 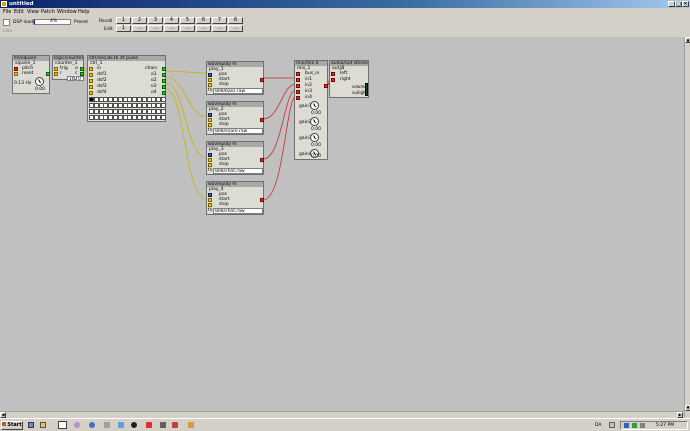 I want to click on play-1-start-inlet, so click(x=210, y=80).